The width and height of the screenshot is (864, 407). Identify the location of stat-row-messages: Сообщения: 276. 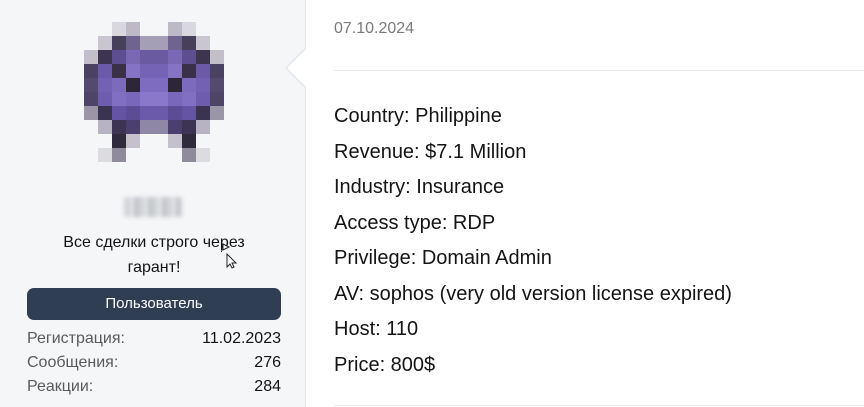
(154, 363).